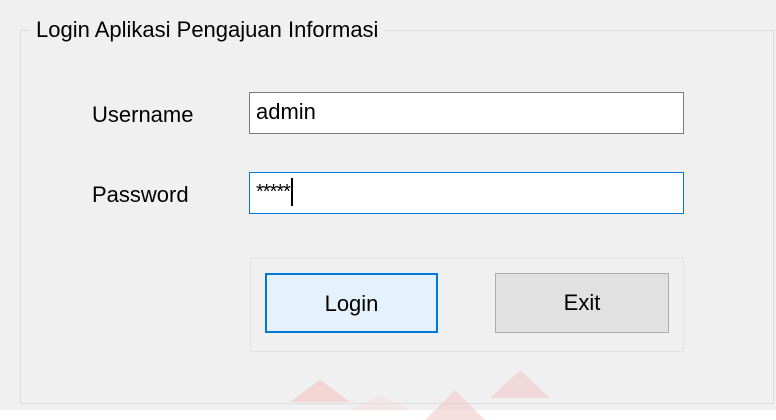  I want to click on login-button: Login, so click(351, 303).